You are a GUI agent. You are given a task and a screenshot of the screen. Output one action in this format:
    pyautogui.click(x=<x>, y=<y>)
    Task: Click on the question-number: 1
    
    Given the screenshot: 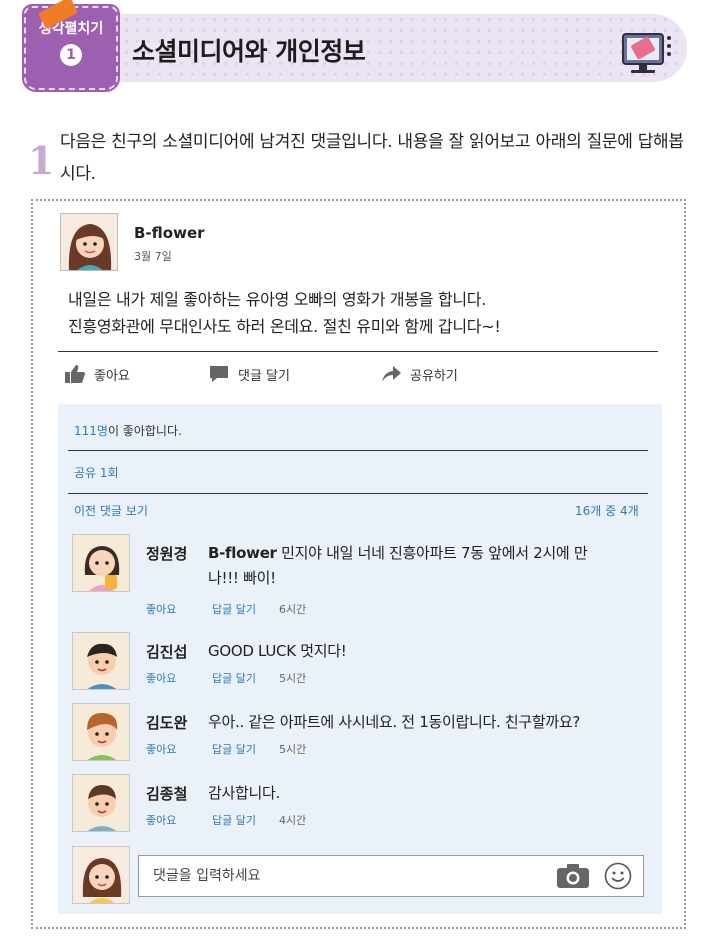 What is the action you would take?
    pyautogui.click(x=41, y=160)
    